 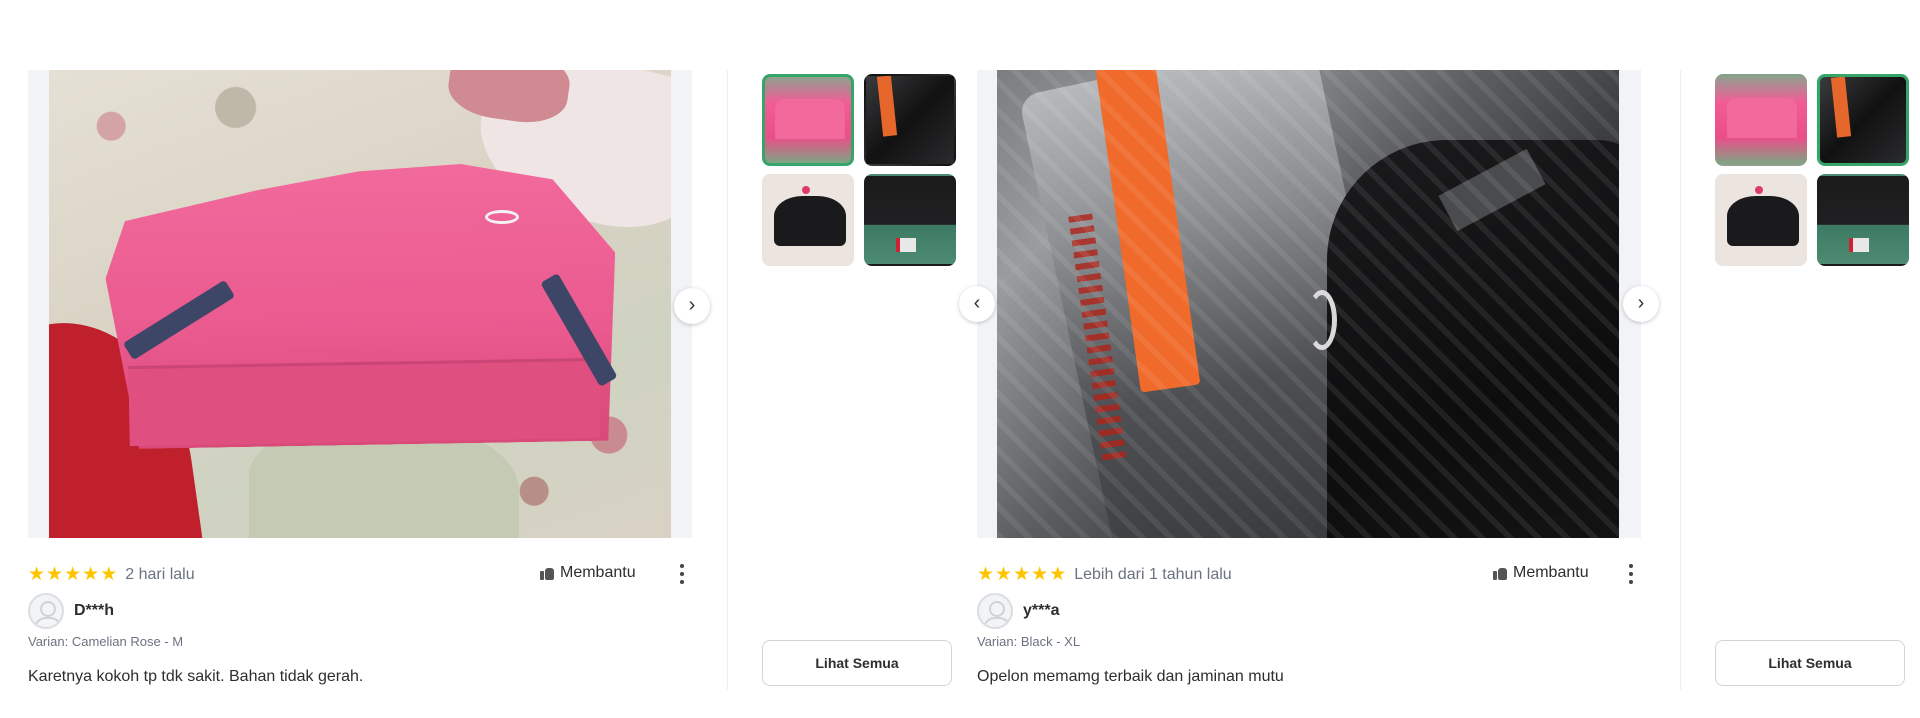 I want to click on reviewer-name: y***a, so click(x=1041, y=610).